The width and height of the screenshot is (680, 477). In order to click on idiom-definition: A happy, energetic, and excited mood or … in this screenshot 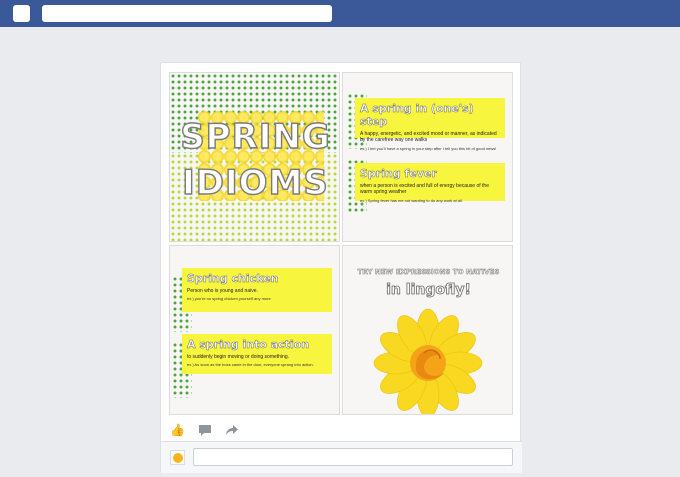, I will do `click(428, 137)`.